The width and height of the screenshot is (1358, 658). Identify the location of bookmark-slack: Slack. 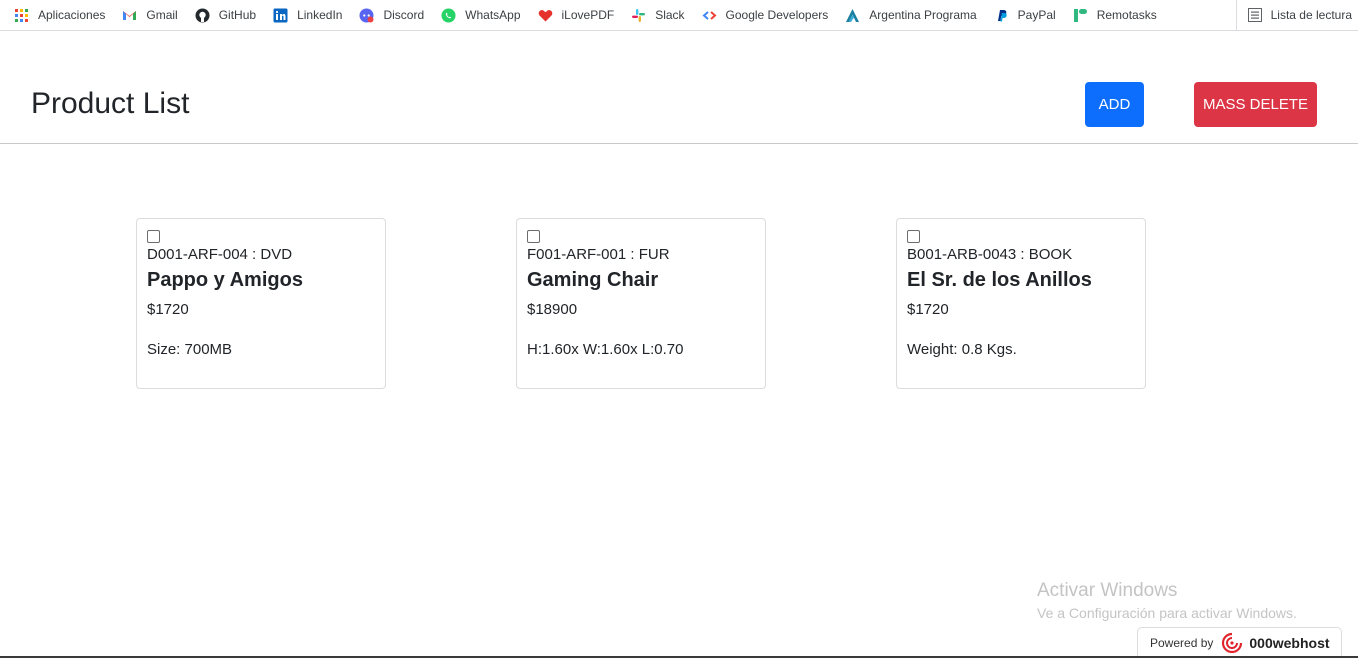
(658, 15).